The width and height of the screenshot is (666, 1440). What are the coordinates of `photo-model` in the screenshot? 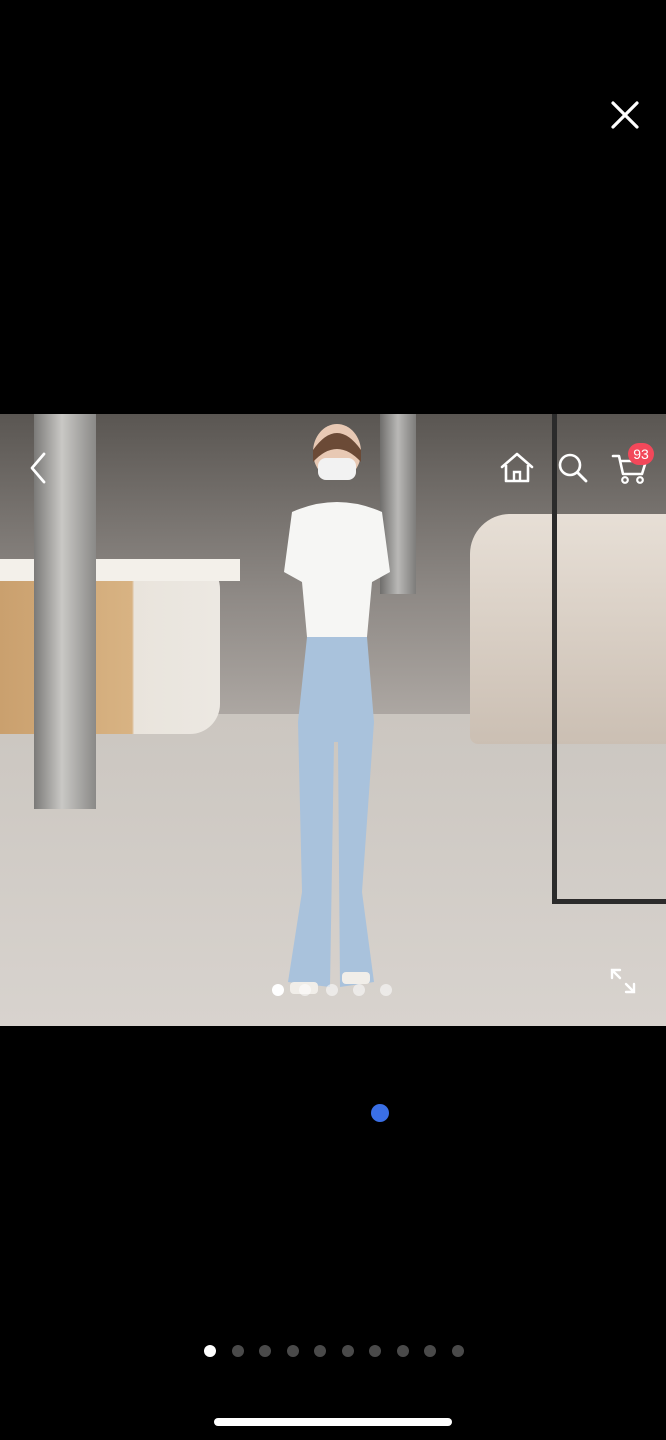 It's located at (337, 709).